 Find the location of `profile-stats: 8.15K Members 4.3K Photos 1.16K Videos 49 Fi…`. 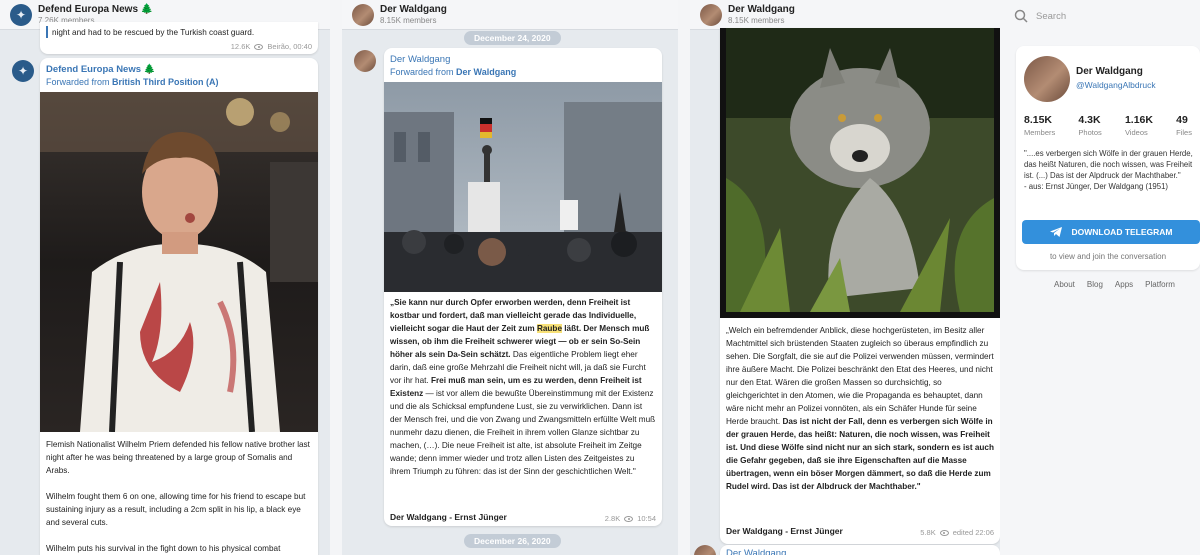

profile-stats: 8.15K Members 4.3K Photos 1.16K Videos 49 Fi… is located at coordinates (1108, 125).